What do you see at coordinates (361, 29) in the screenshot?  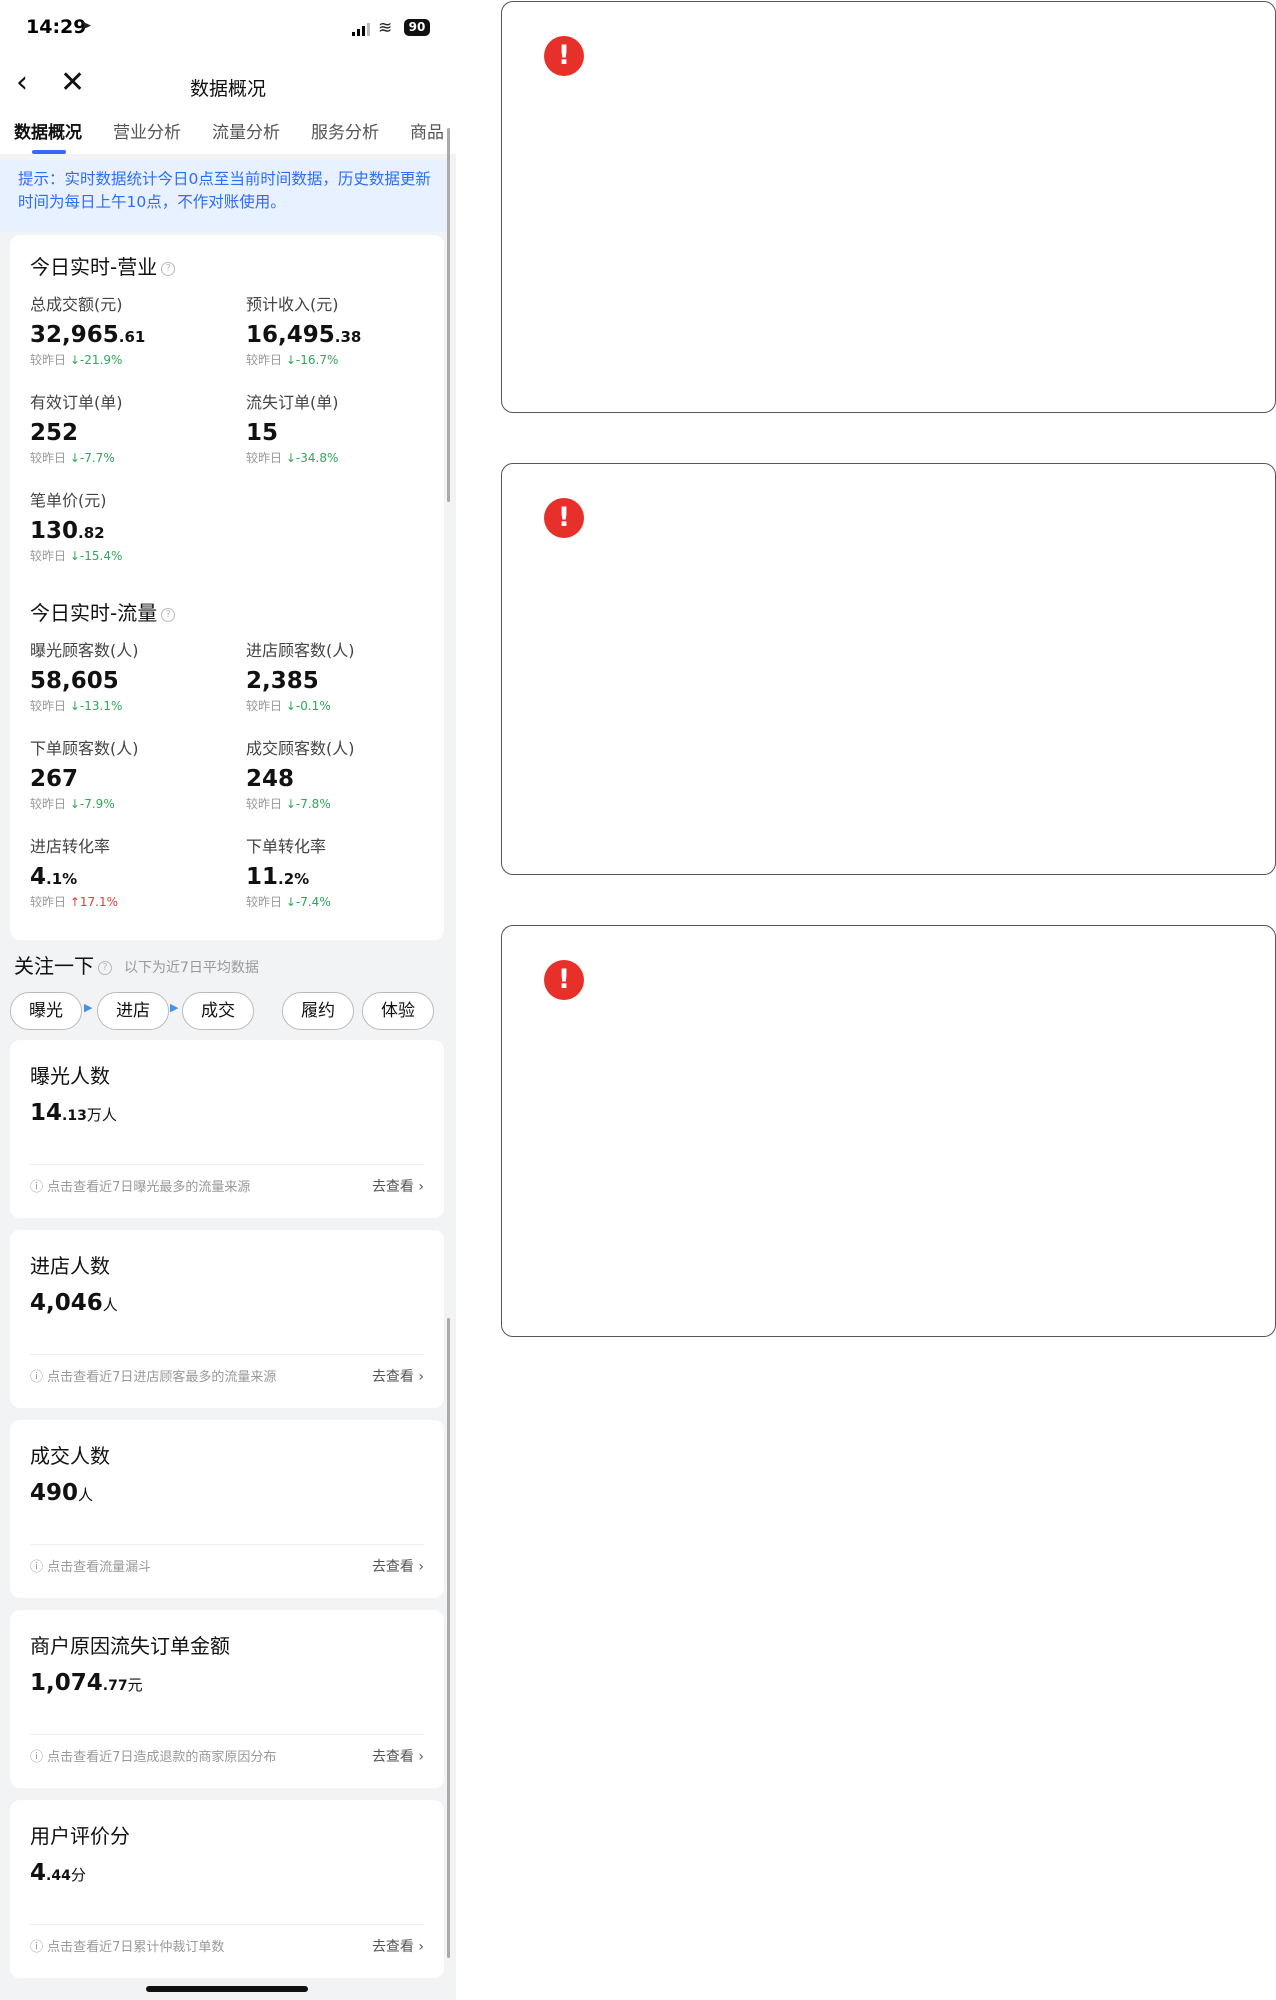 I see `signal-icon` at bounding box center [361, 29].